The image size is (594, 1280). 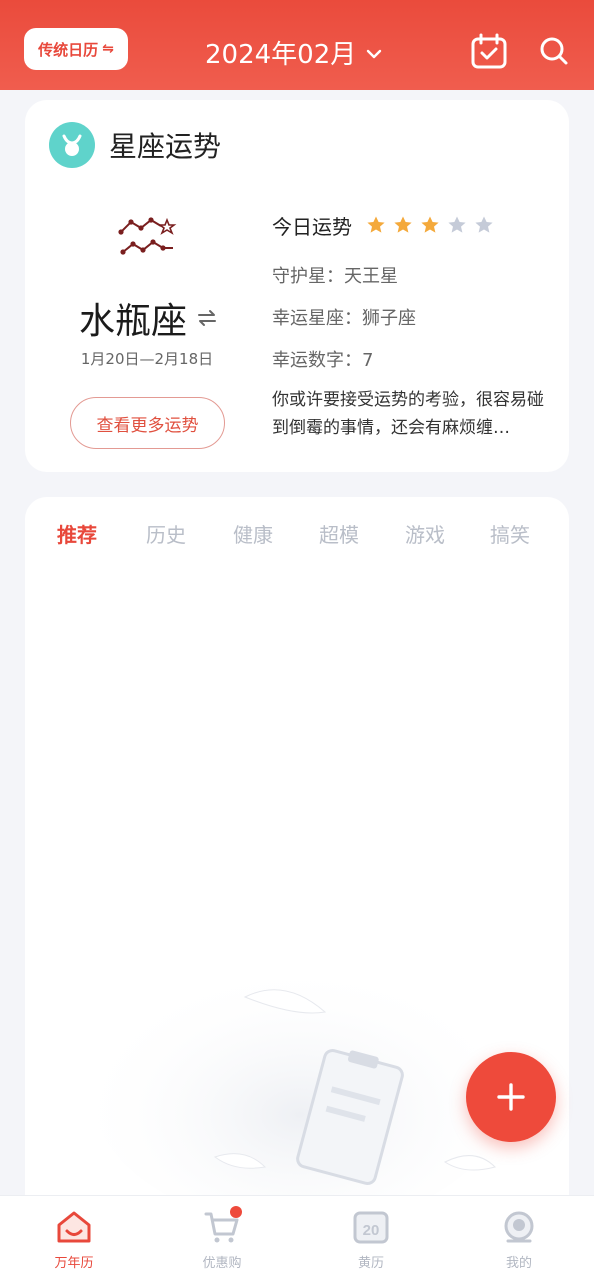 I want to click on almanac-day-number: 20, so click(x=371, y=1230).